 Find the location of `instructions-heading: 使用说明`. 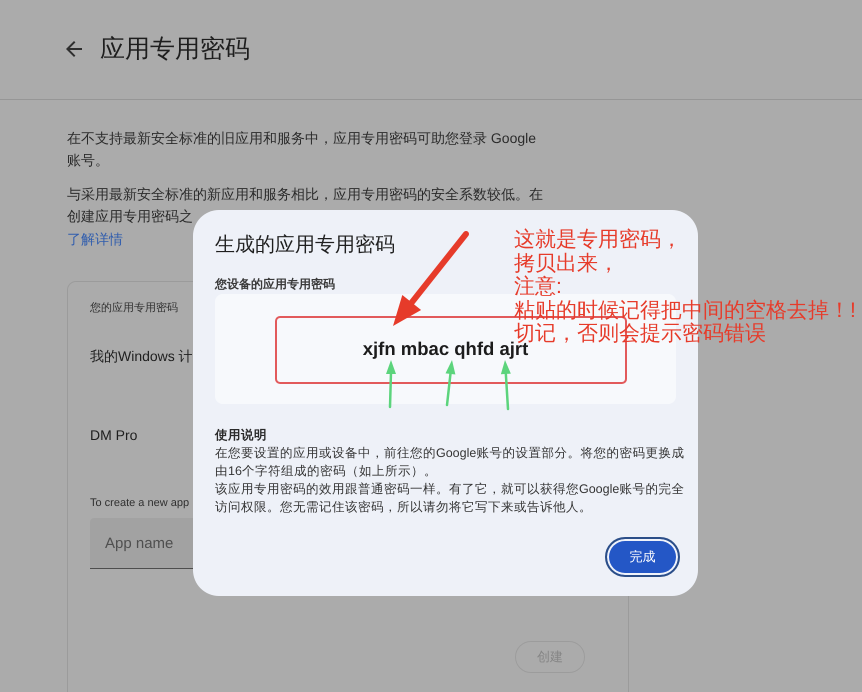

instructions-heading: 使用说明 is located at coordinates (241, 435).